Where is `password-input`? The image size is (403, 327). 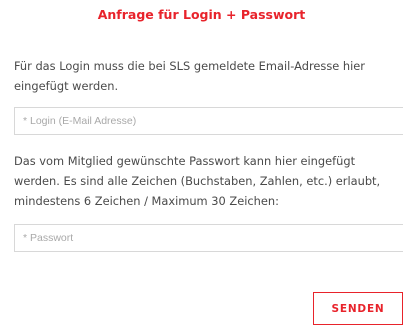 password-input is located at coordinates (208, 238).